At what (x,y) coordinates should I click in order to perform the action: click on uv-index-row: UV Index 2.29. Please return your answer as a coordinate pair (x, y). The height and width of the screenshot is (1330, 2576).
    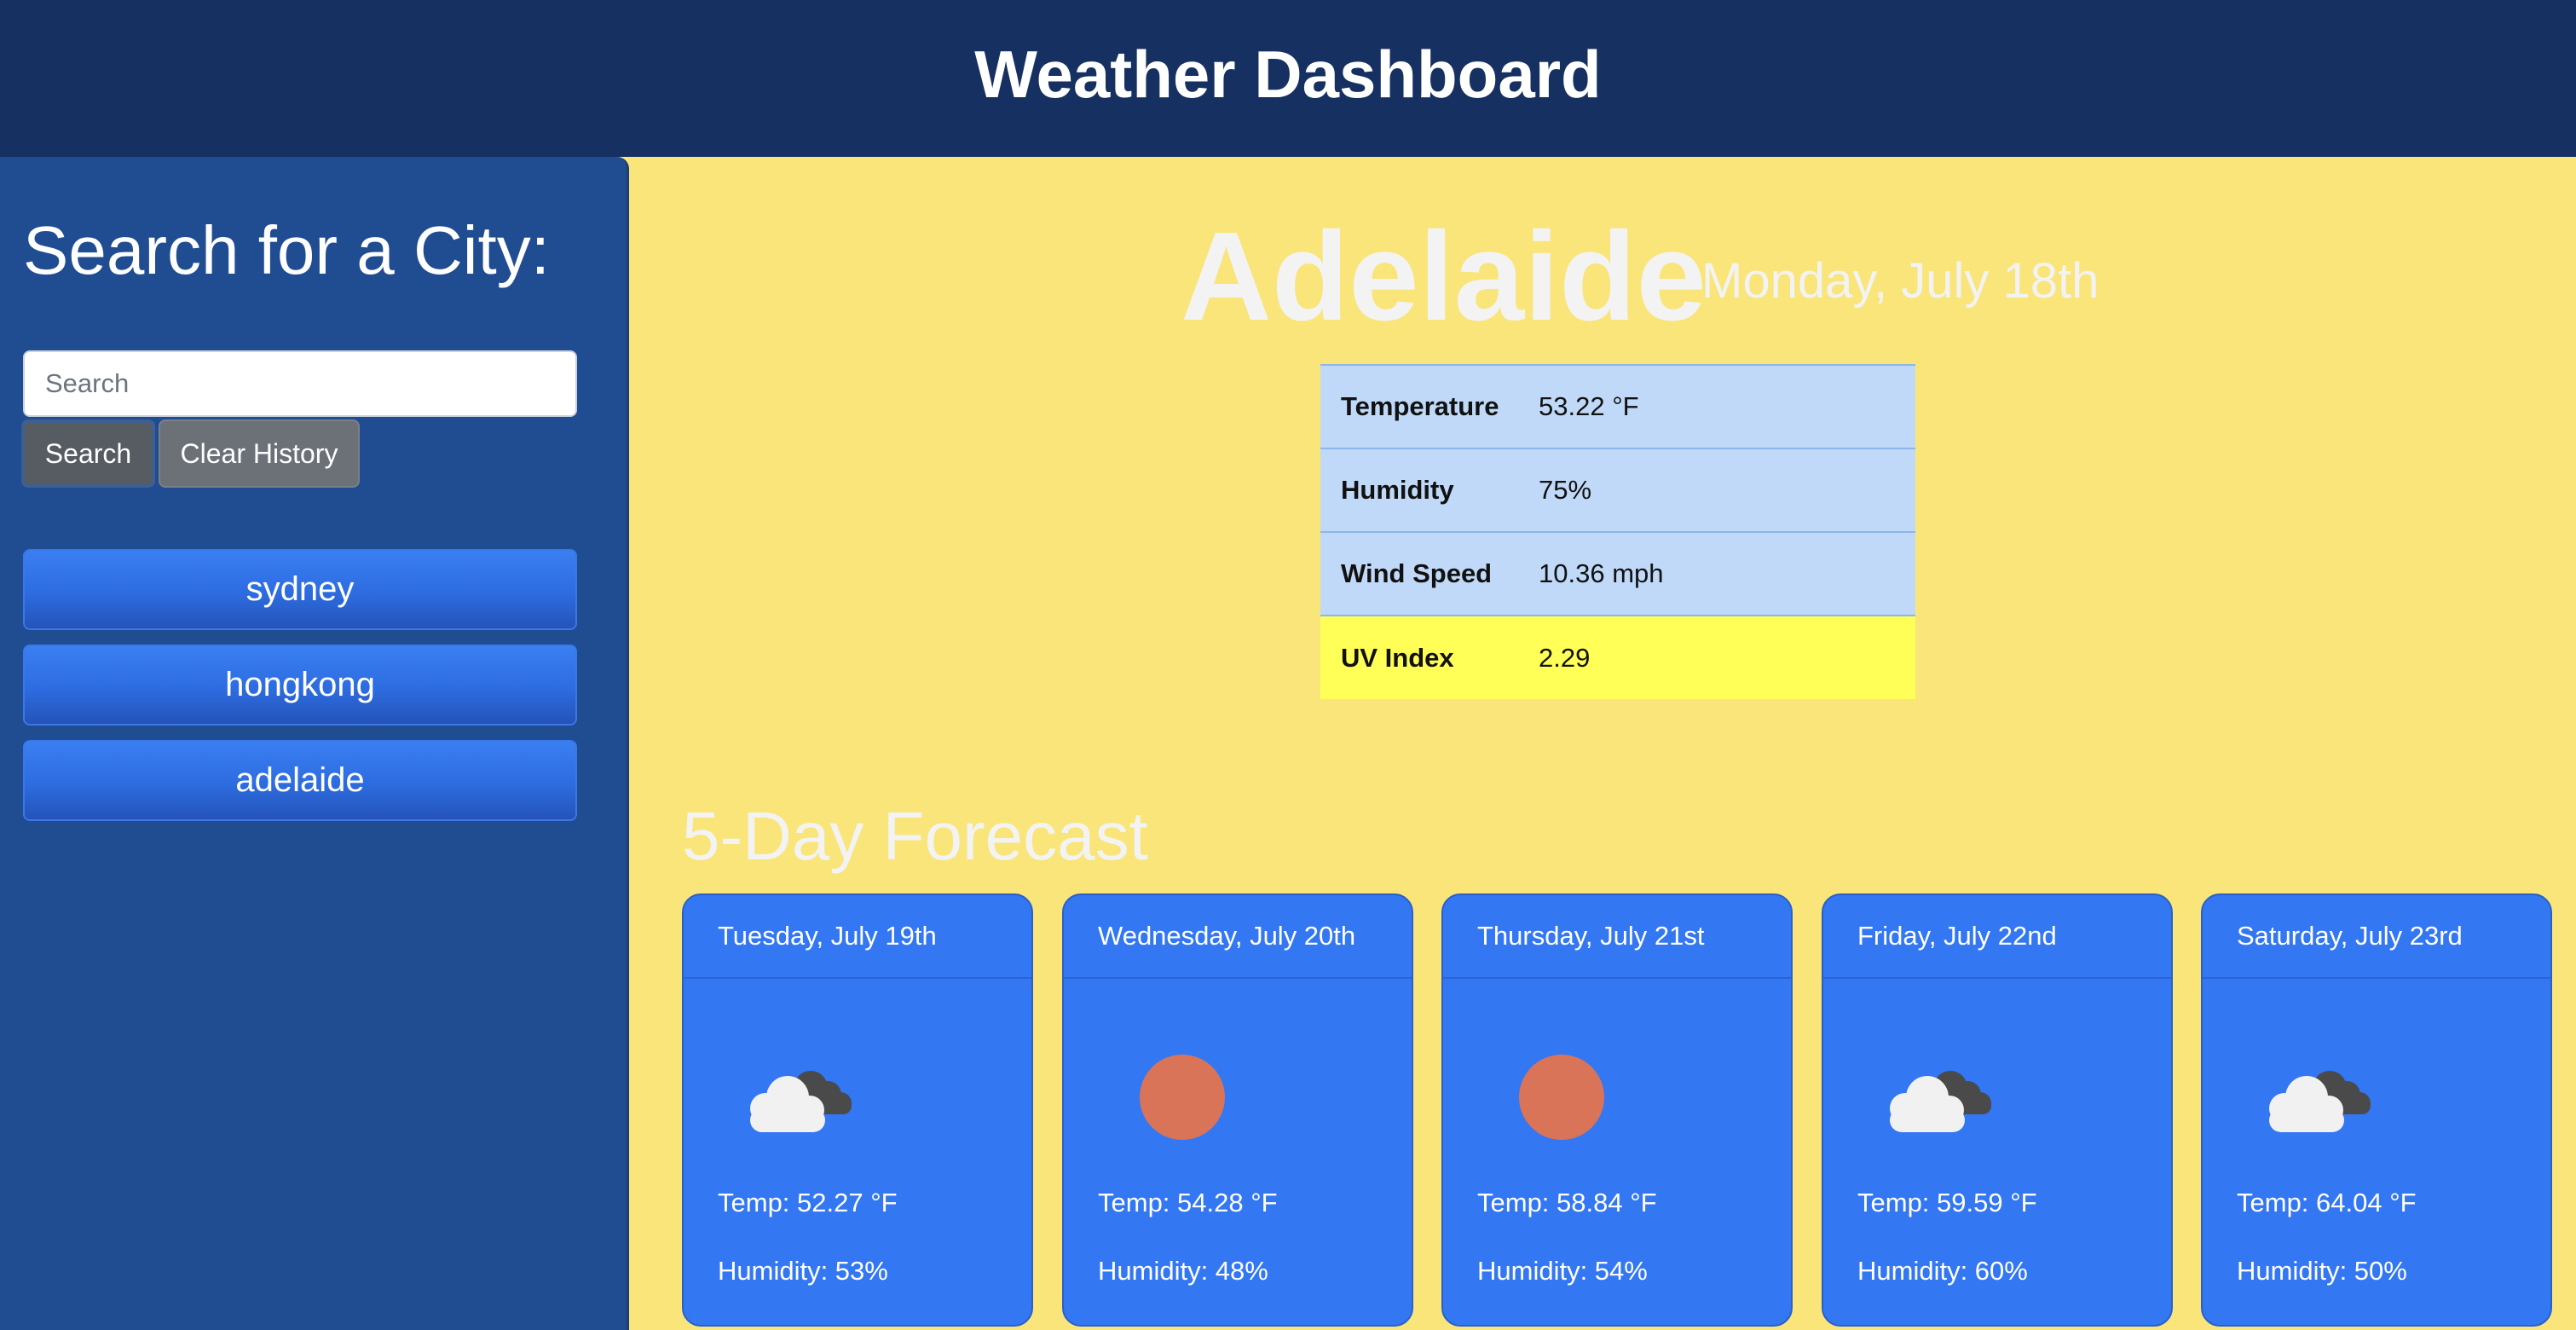
    Looking at the image, I should click on (1617, 657).